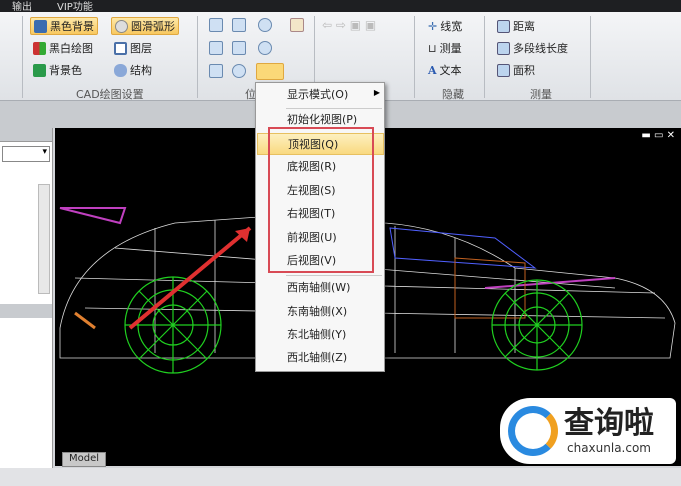  I want to click on line-width-button: ✛ 线宽, so click(445, 26).